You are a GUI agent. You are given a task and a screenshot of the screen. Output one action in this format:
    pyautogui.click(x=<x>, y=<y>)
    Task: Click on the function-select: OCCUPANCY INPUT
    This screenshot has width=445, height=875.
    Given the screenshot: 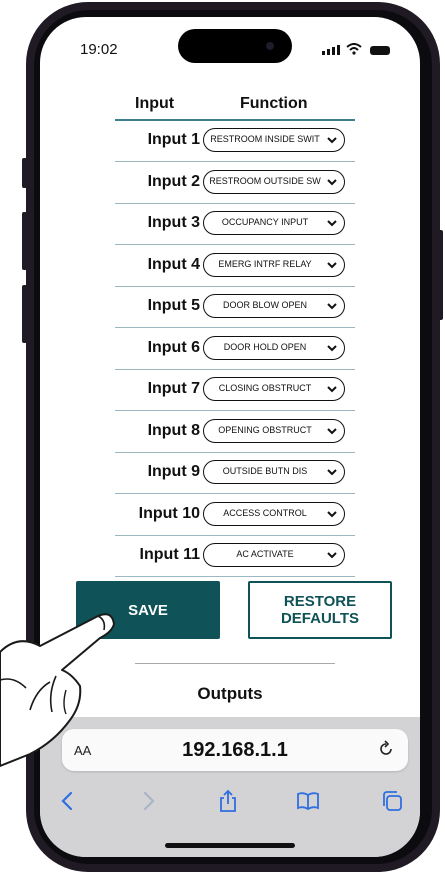 What is the action you would take?
    pyautogui.click(x=274, y=223)
    